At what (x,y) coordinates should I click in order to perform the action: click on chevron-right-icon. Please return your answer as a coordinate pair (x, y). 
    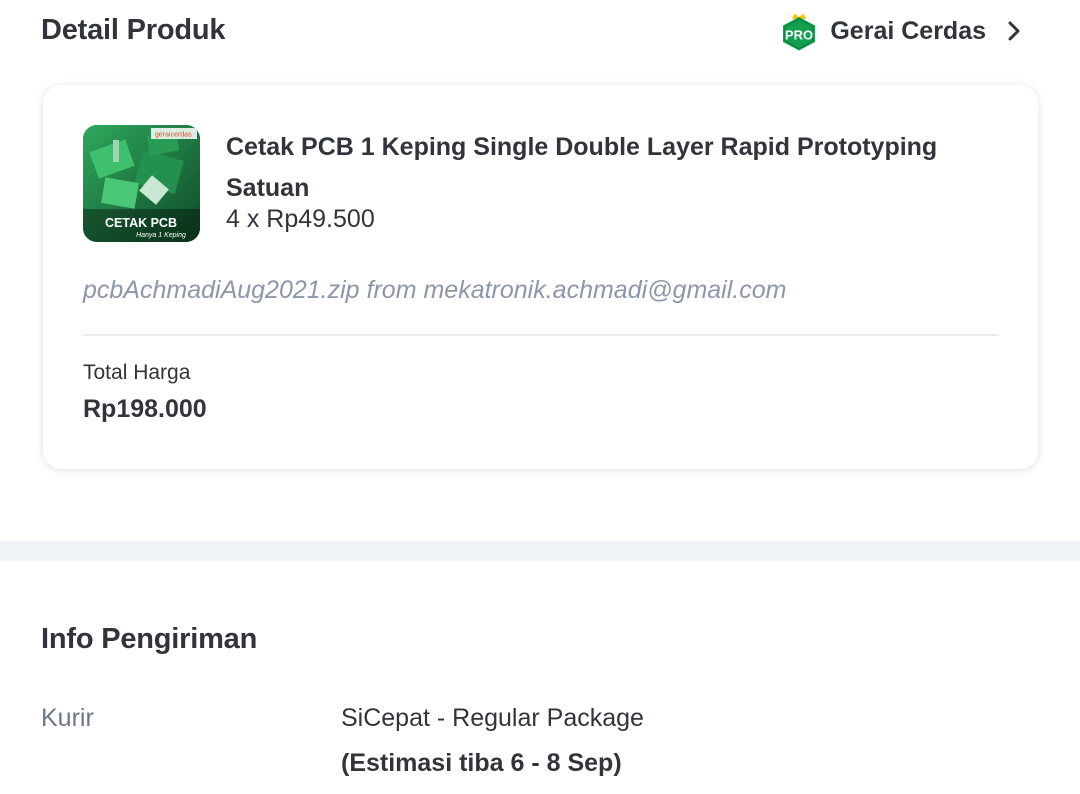
    Looking at the image, I should click on (1014, 31).